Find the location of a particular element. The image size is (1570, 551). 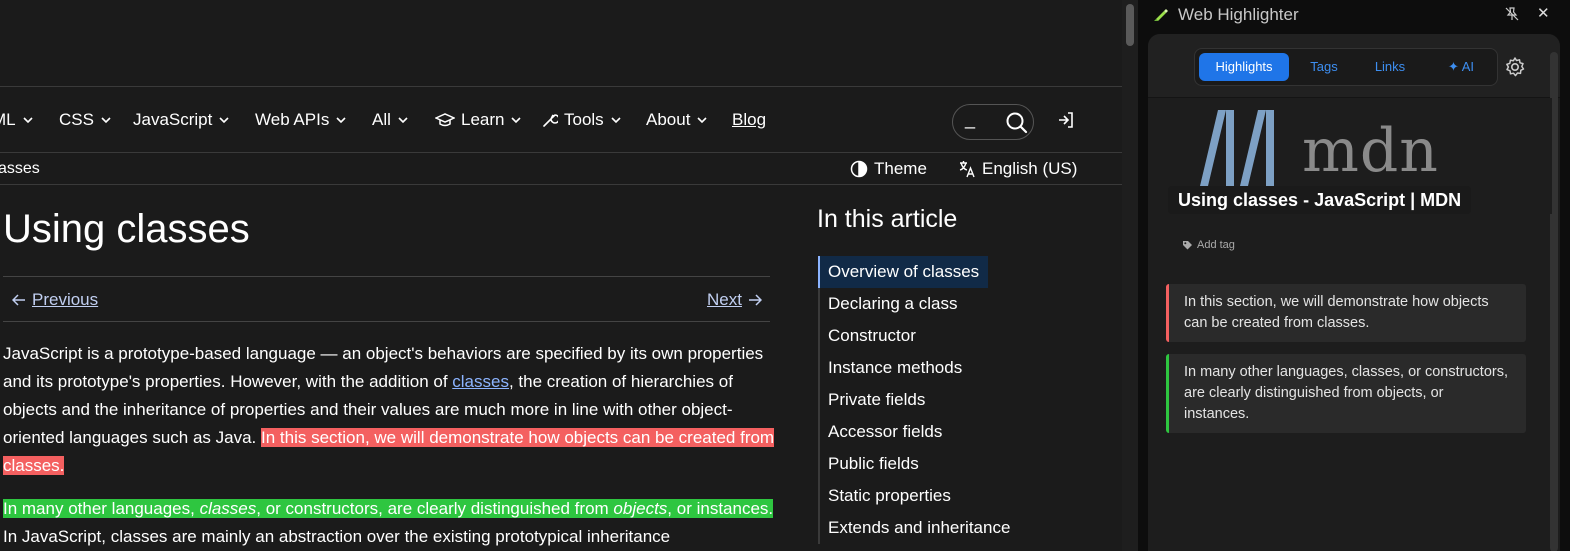

nav-item-about: About is located at coordinates (677, 120).